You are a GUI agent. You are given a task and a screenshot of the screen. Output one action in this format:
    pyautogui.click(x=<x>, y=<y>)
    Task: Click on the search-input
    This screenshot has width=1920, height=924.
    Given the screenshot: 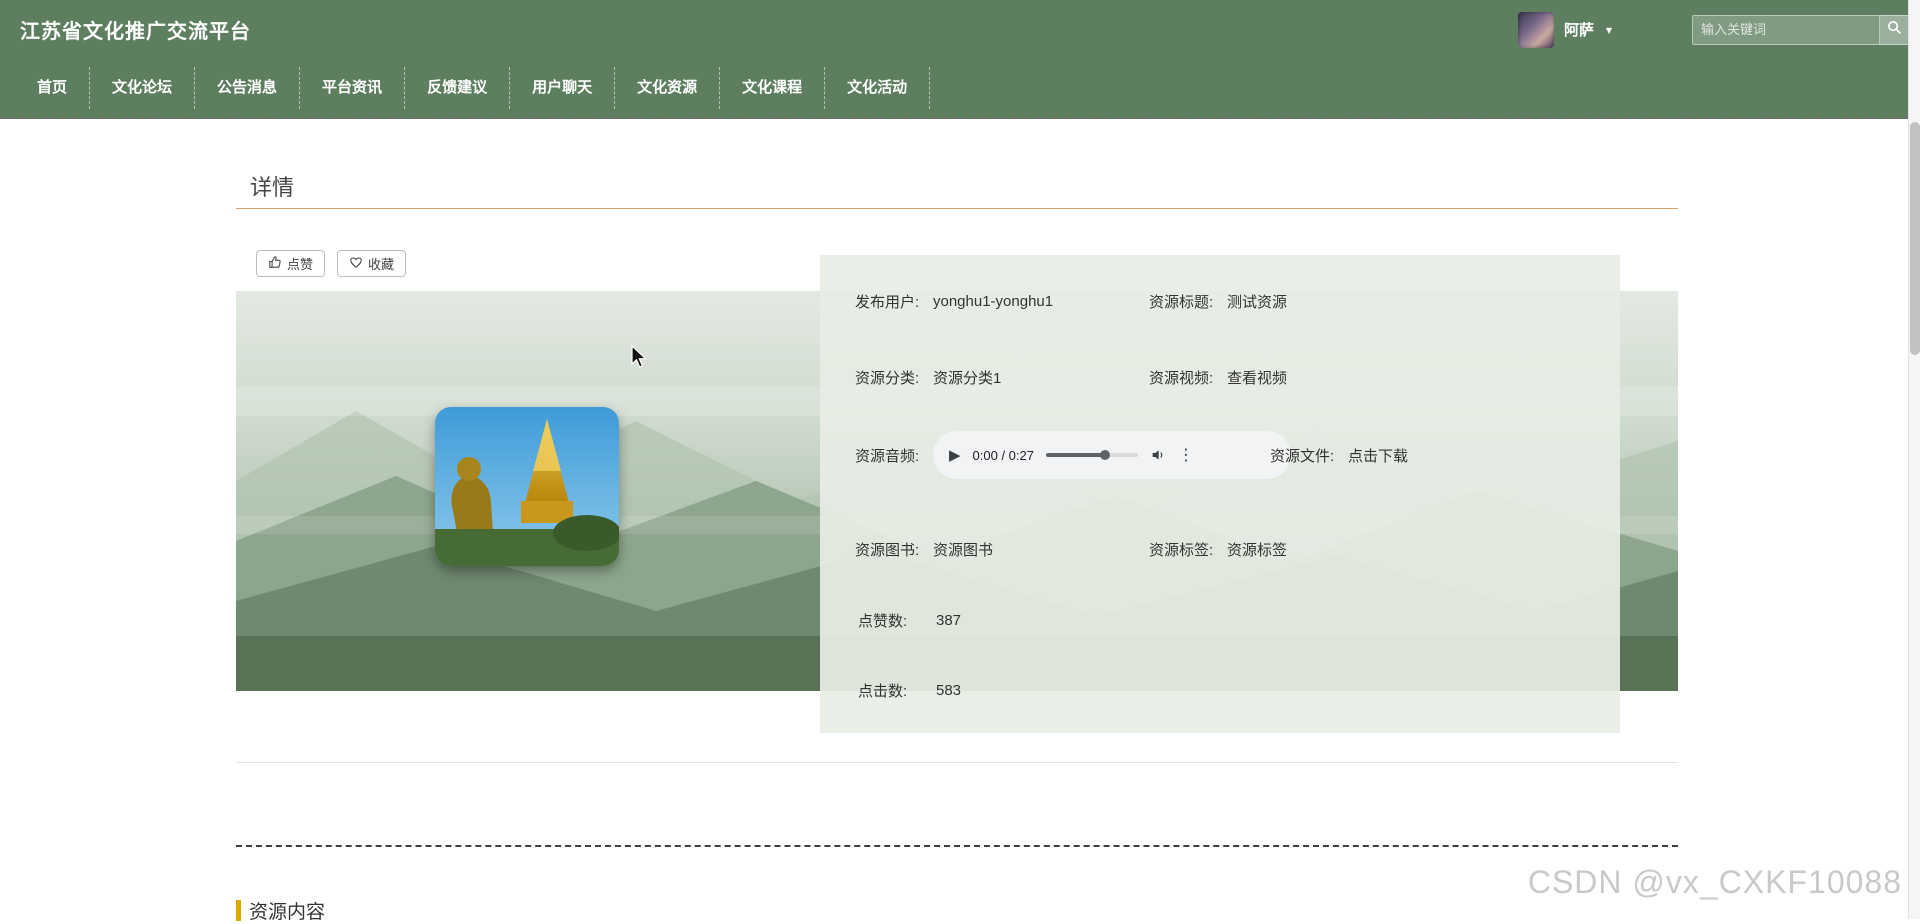 What is the action you would take?
    pyautogui.click(x=1786, y=29)
    